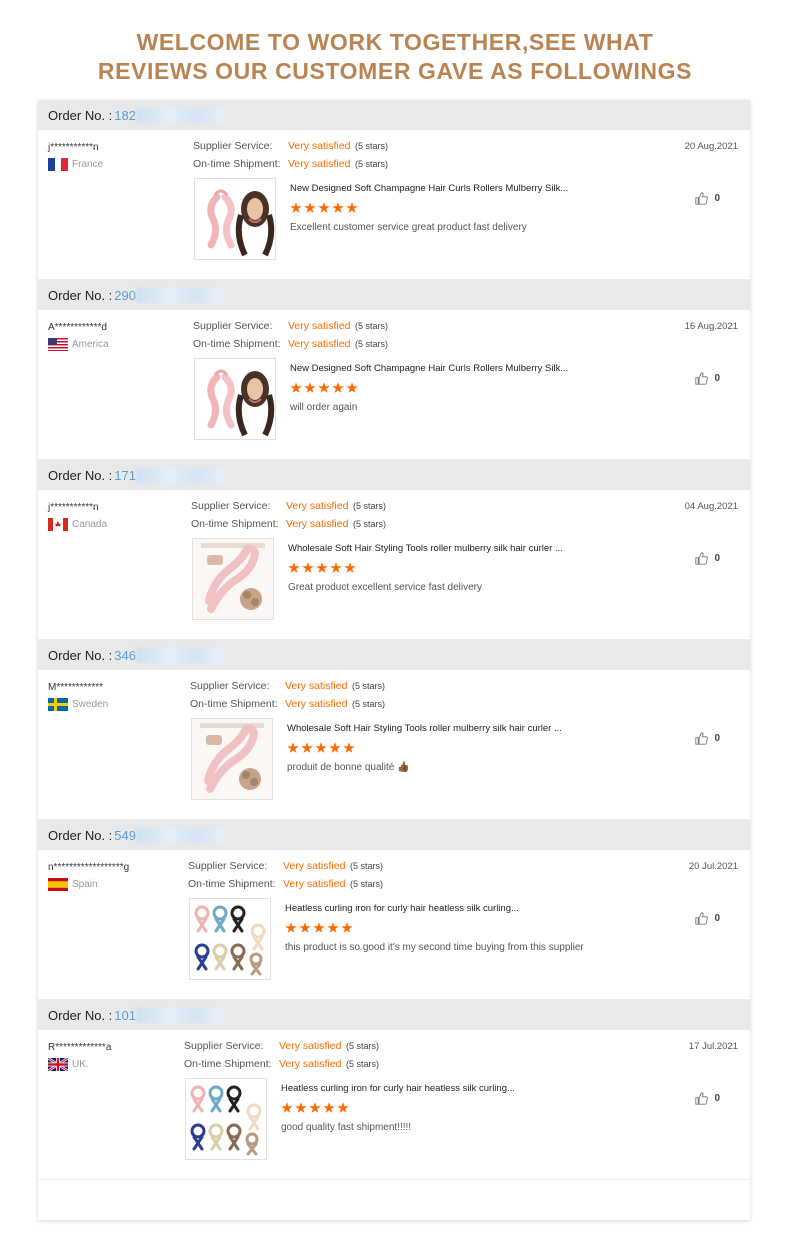 The width and height of the screenshot is (790, 1250). What do you see at coordinates (317, 524) in the screenshot?
I see `ontime-shipment-rating: Very satisfied` at bounding box center [317, 524].